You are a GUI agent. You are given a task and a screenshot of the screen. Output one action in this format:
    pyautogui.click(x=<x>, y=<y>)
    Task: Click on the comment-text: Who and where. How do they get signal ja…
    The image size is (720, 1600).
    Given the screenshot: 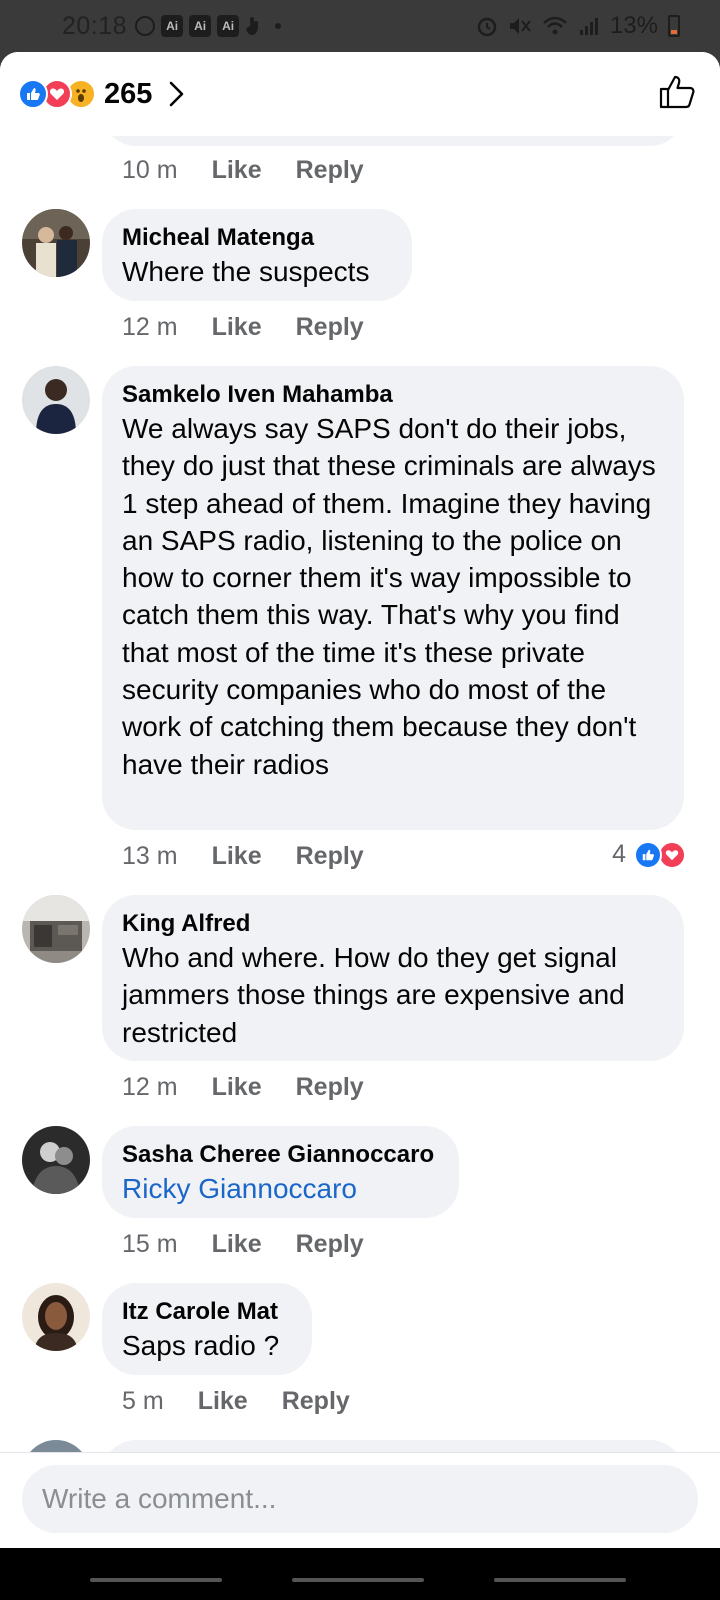 What is the action you would take?
    pyautogui.click(x=373, y=995)
    